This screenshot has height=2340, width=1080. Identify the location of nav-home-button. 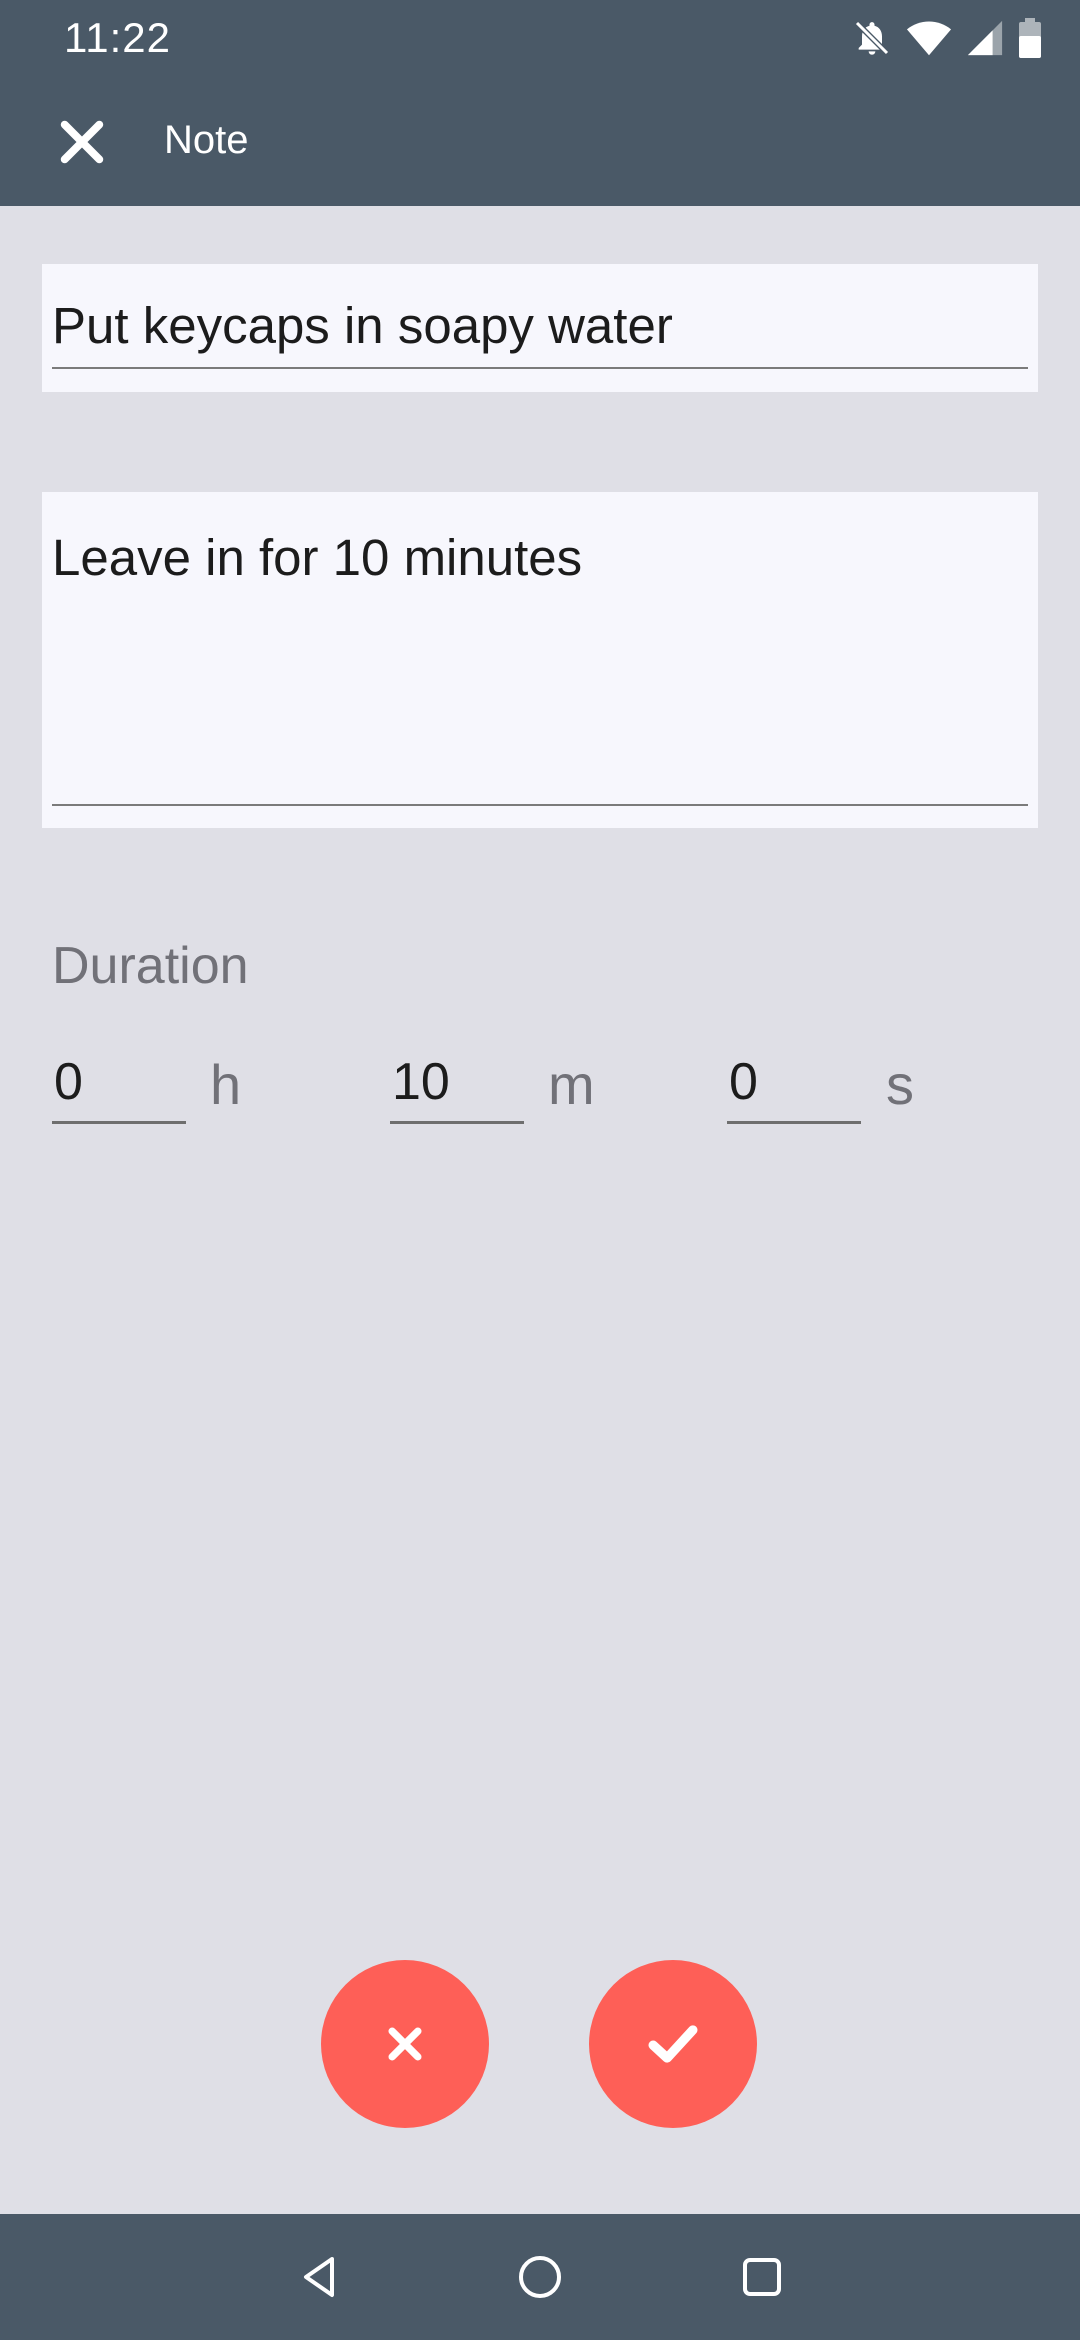
(540, 2277).